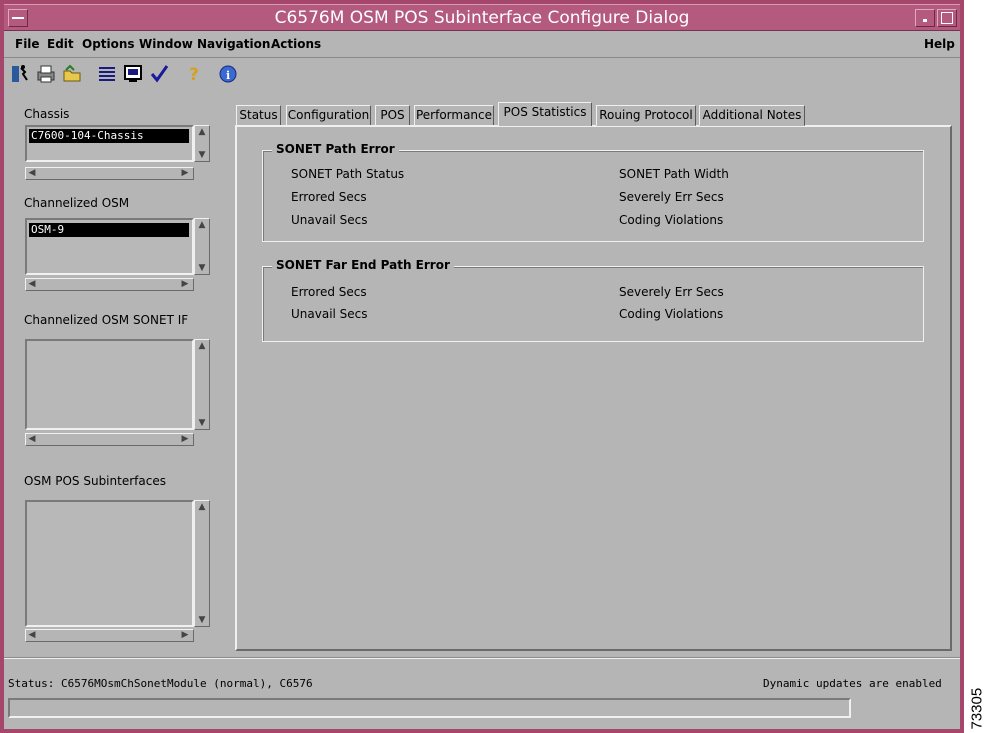 This screenshot has height=733, width=987. What do you see at coordinates (329, 220) in the screenshot?
I see `unavail-secs-label: Unavail Secs` at bounding box center [329, 220].